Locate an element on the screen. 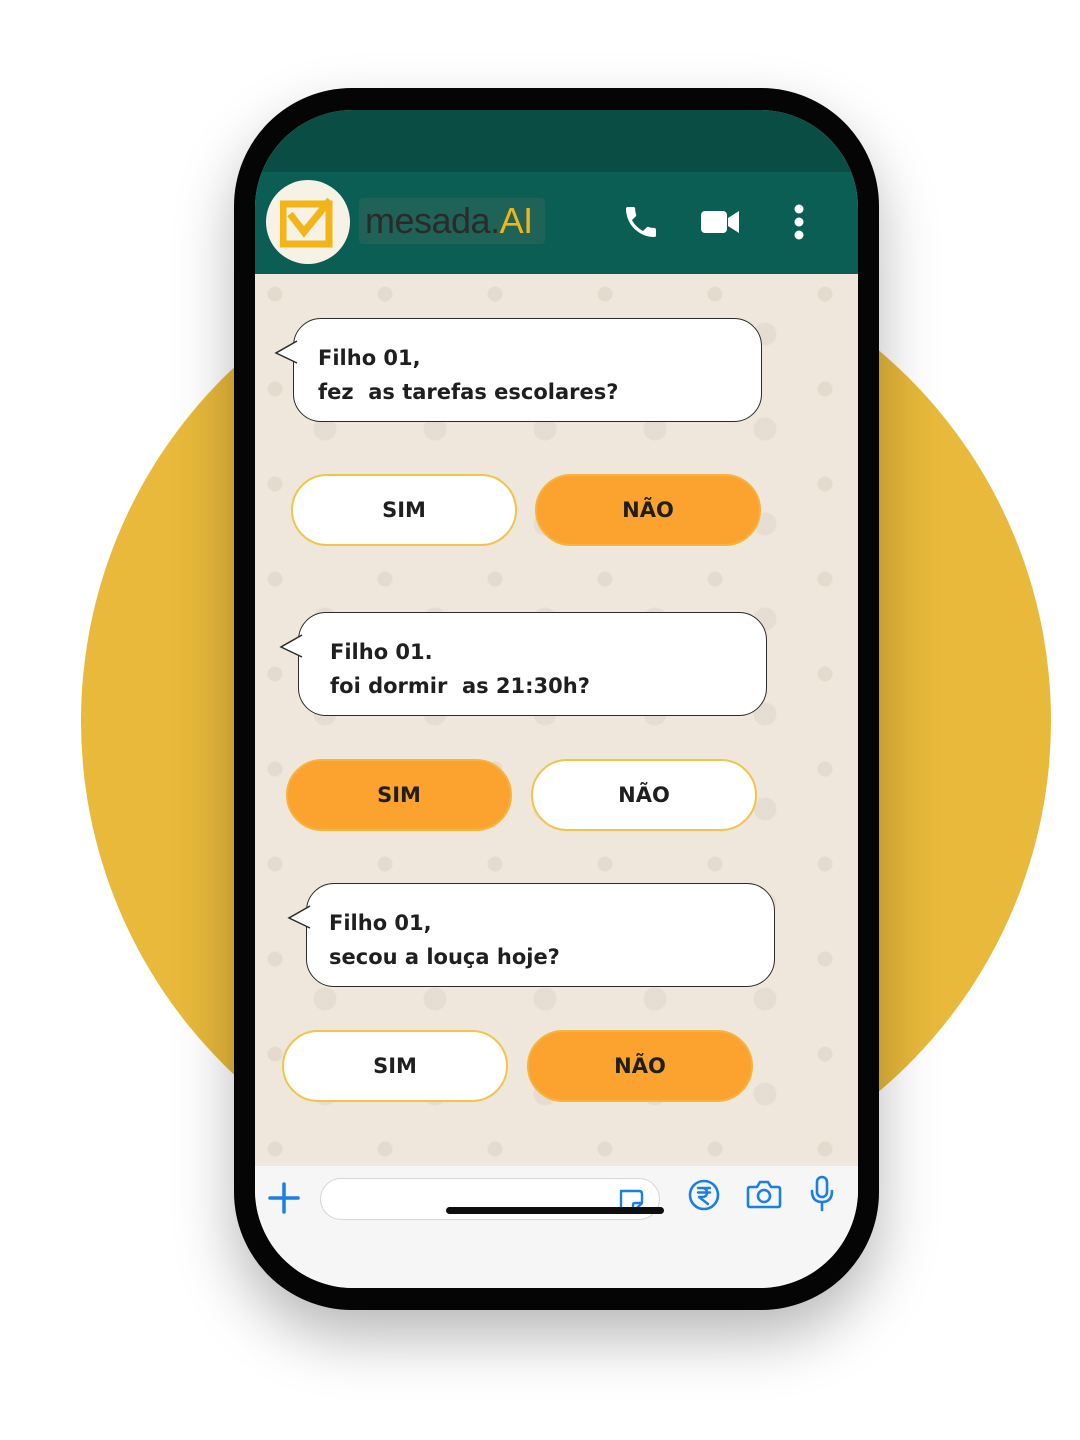 This screenshot has height=1440, width=1080. rupee-payment-icon is located at coordinates (704, 1197).